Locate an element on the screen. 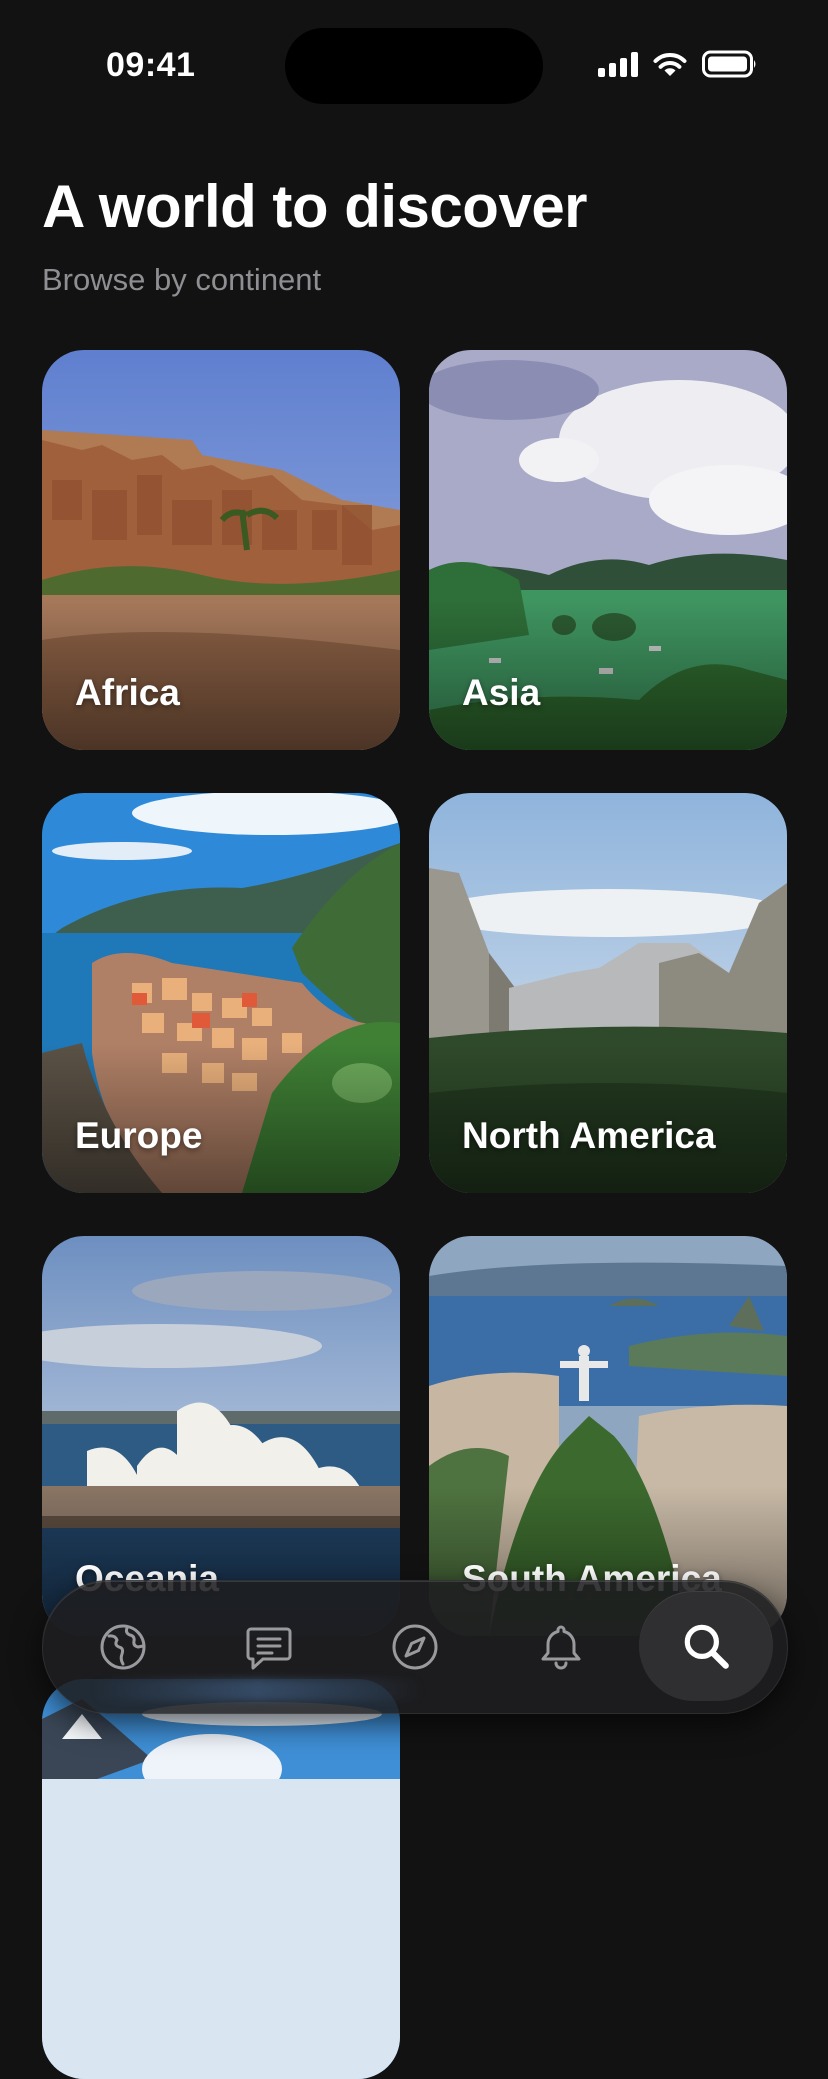 The image size is (828, 2079). status-icons is located at coordinates (678, 64).